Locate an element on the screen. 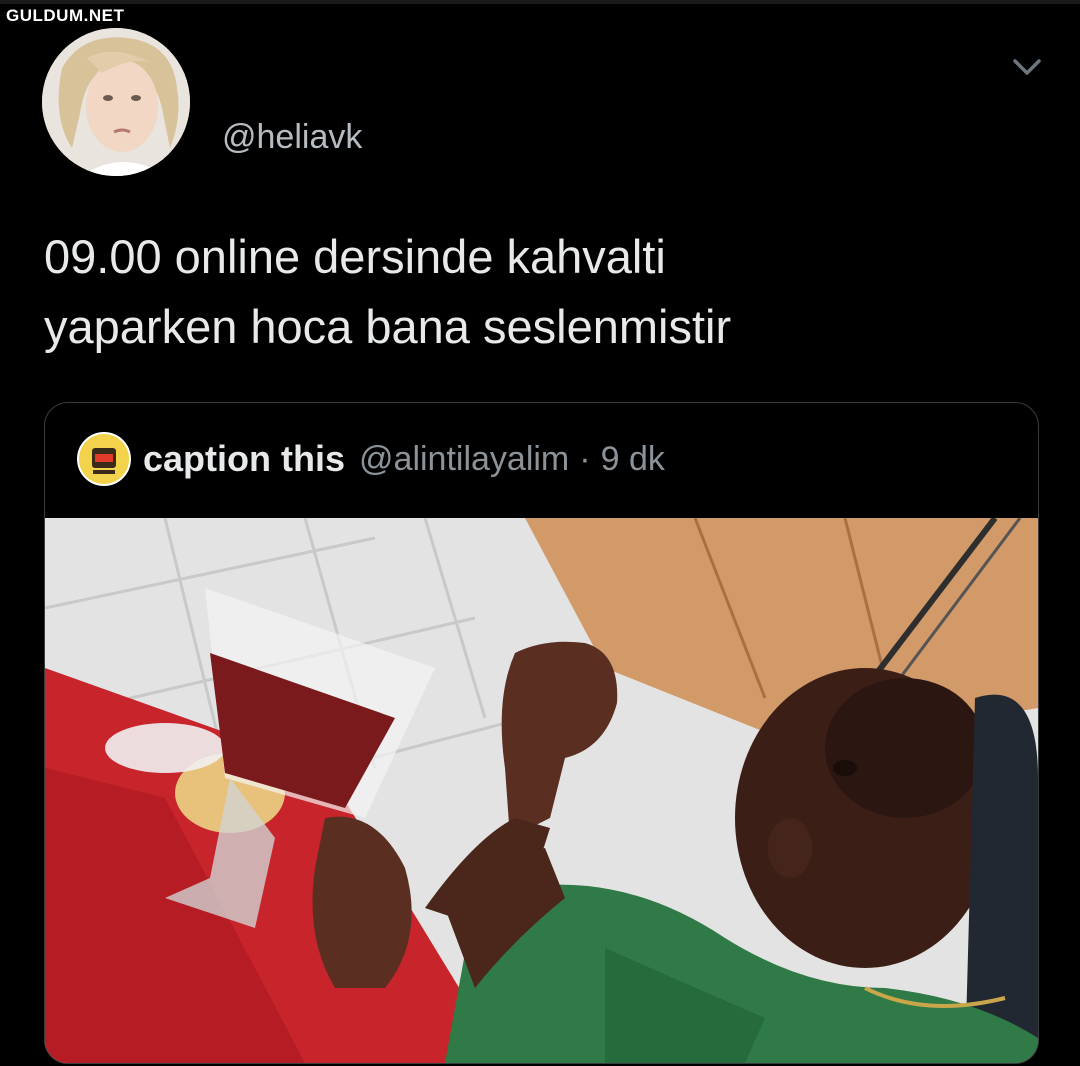  quoted-author-handle: @alintilayalim is located at coordinates (464, 459).